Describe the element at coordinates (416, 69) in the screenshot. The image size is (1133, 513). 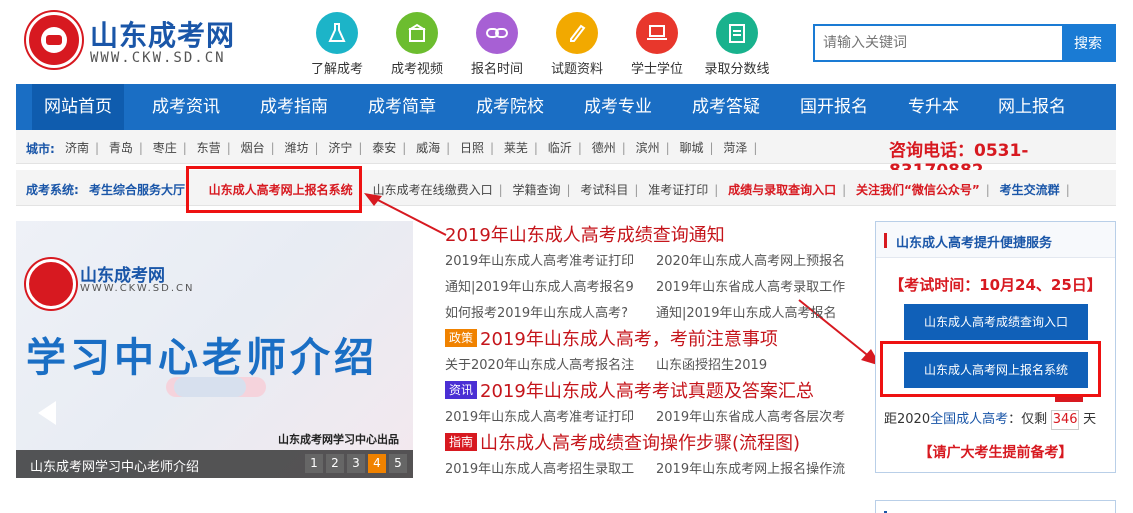
I see `quick-link-label: 成考视频` at that location.